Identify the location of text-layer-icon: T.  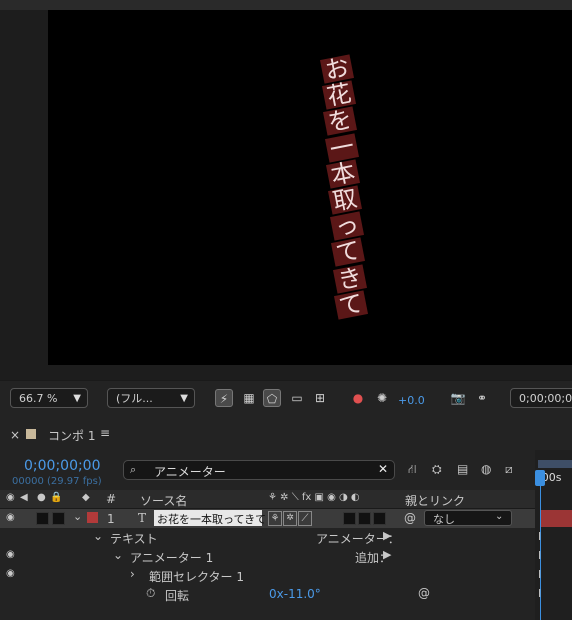
(142, 518).